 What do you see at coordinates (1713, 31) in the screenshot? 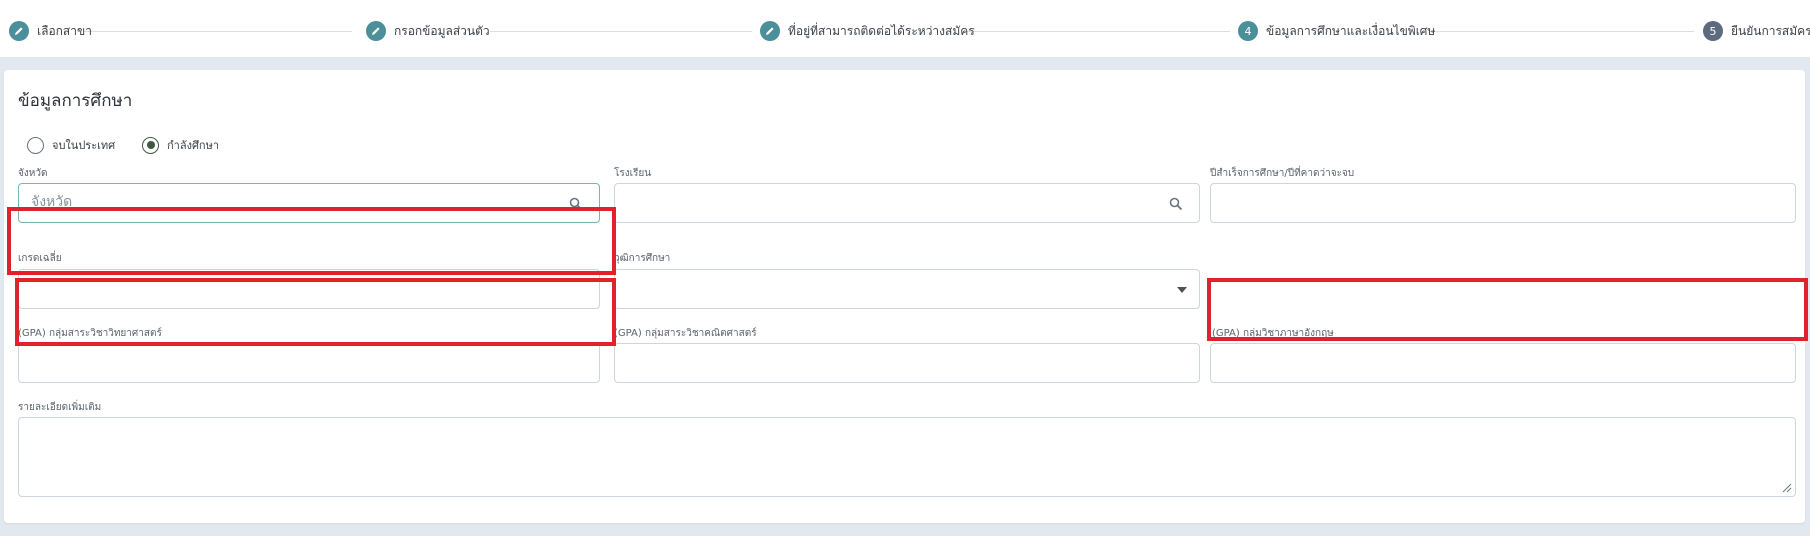
I see `step-number: 5` at bounding box center [1713, 31].